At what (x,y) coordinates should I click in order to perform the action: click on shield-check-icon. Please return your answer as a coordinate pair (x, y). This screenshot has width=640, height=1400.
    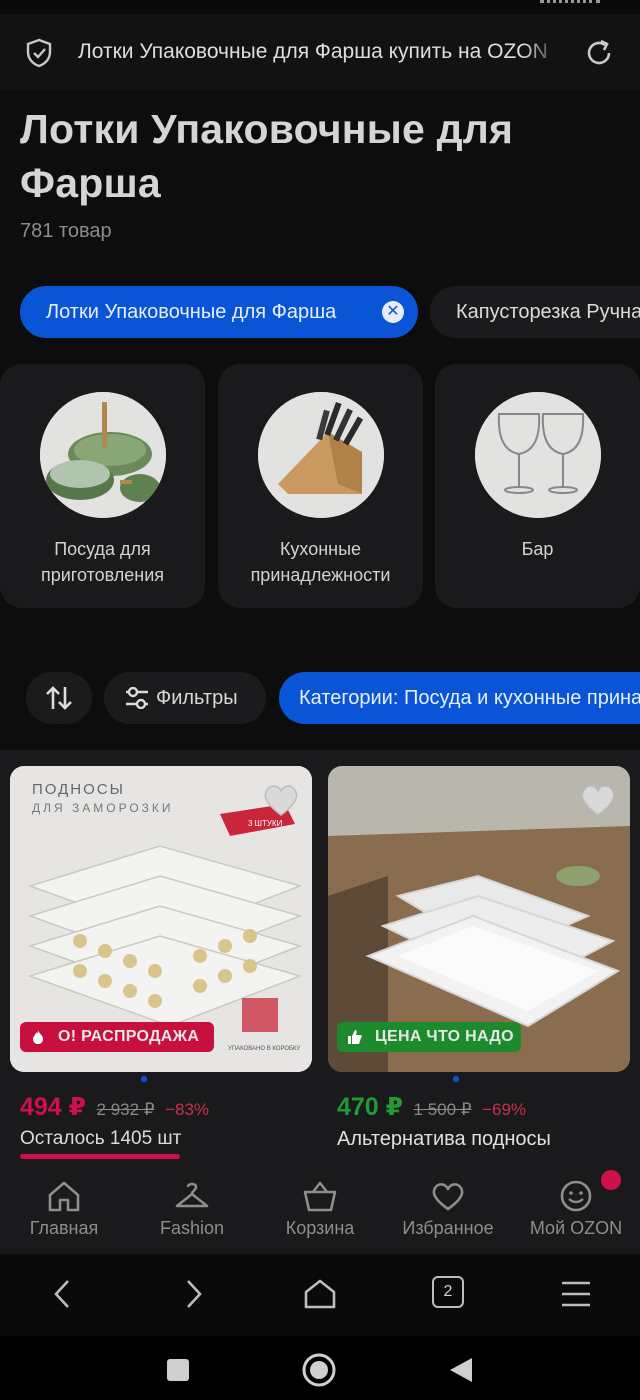
    Looking at the image, I should click on (39, 53).